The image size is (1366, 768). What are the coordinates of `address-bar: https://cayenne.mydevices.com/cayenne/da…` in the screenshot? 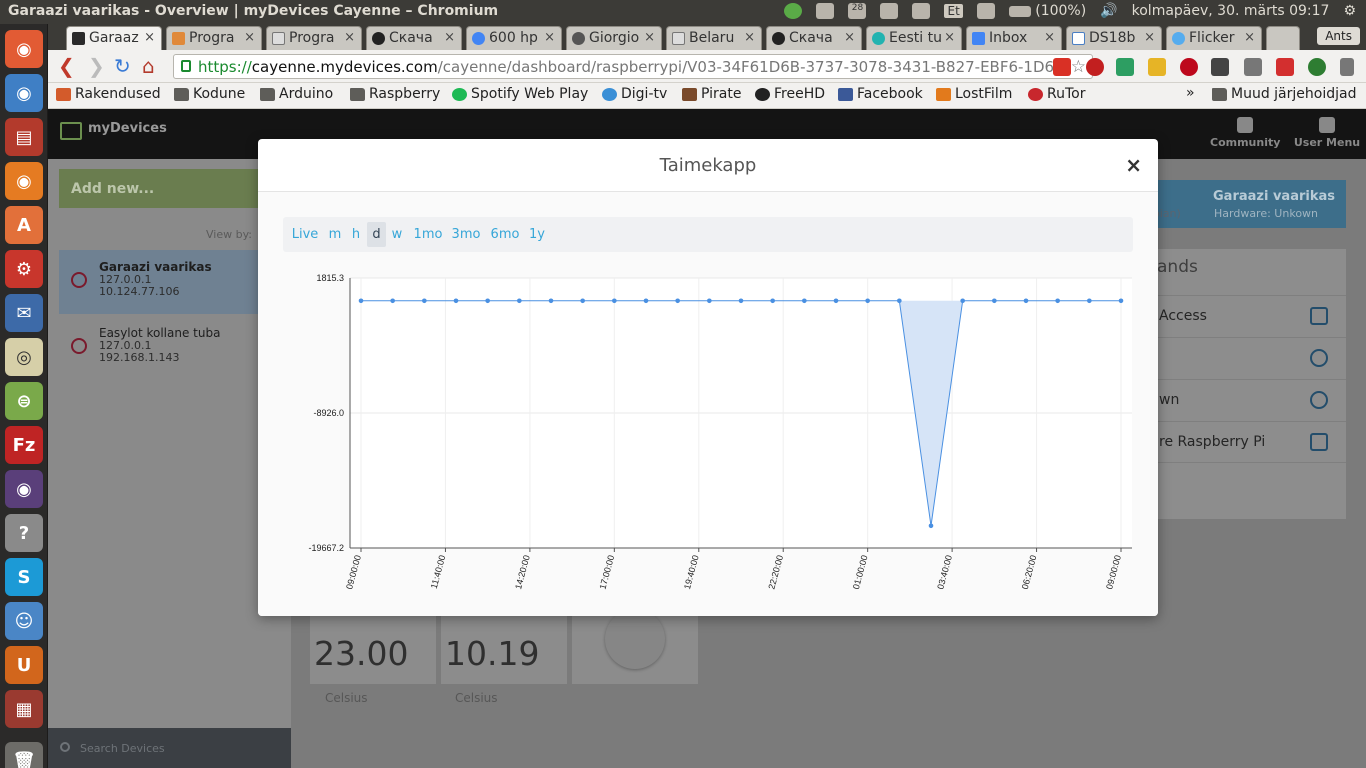 It's located at (633, 66).